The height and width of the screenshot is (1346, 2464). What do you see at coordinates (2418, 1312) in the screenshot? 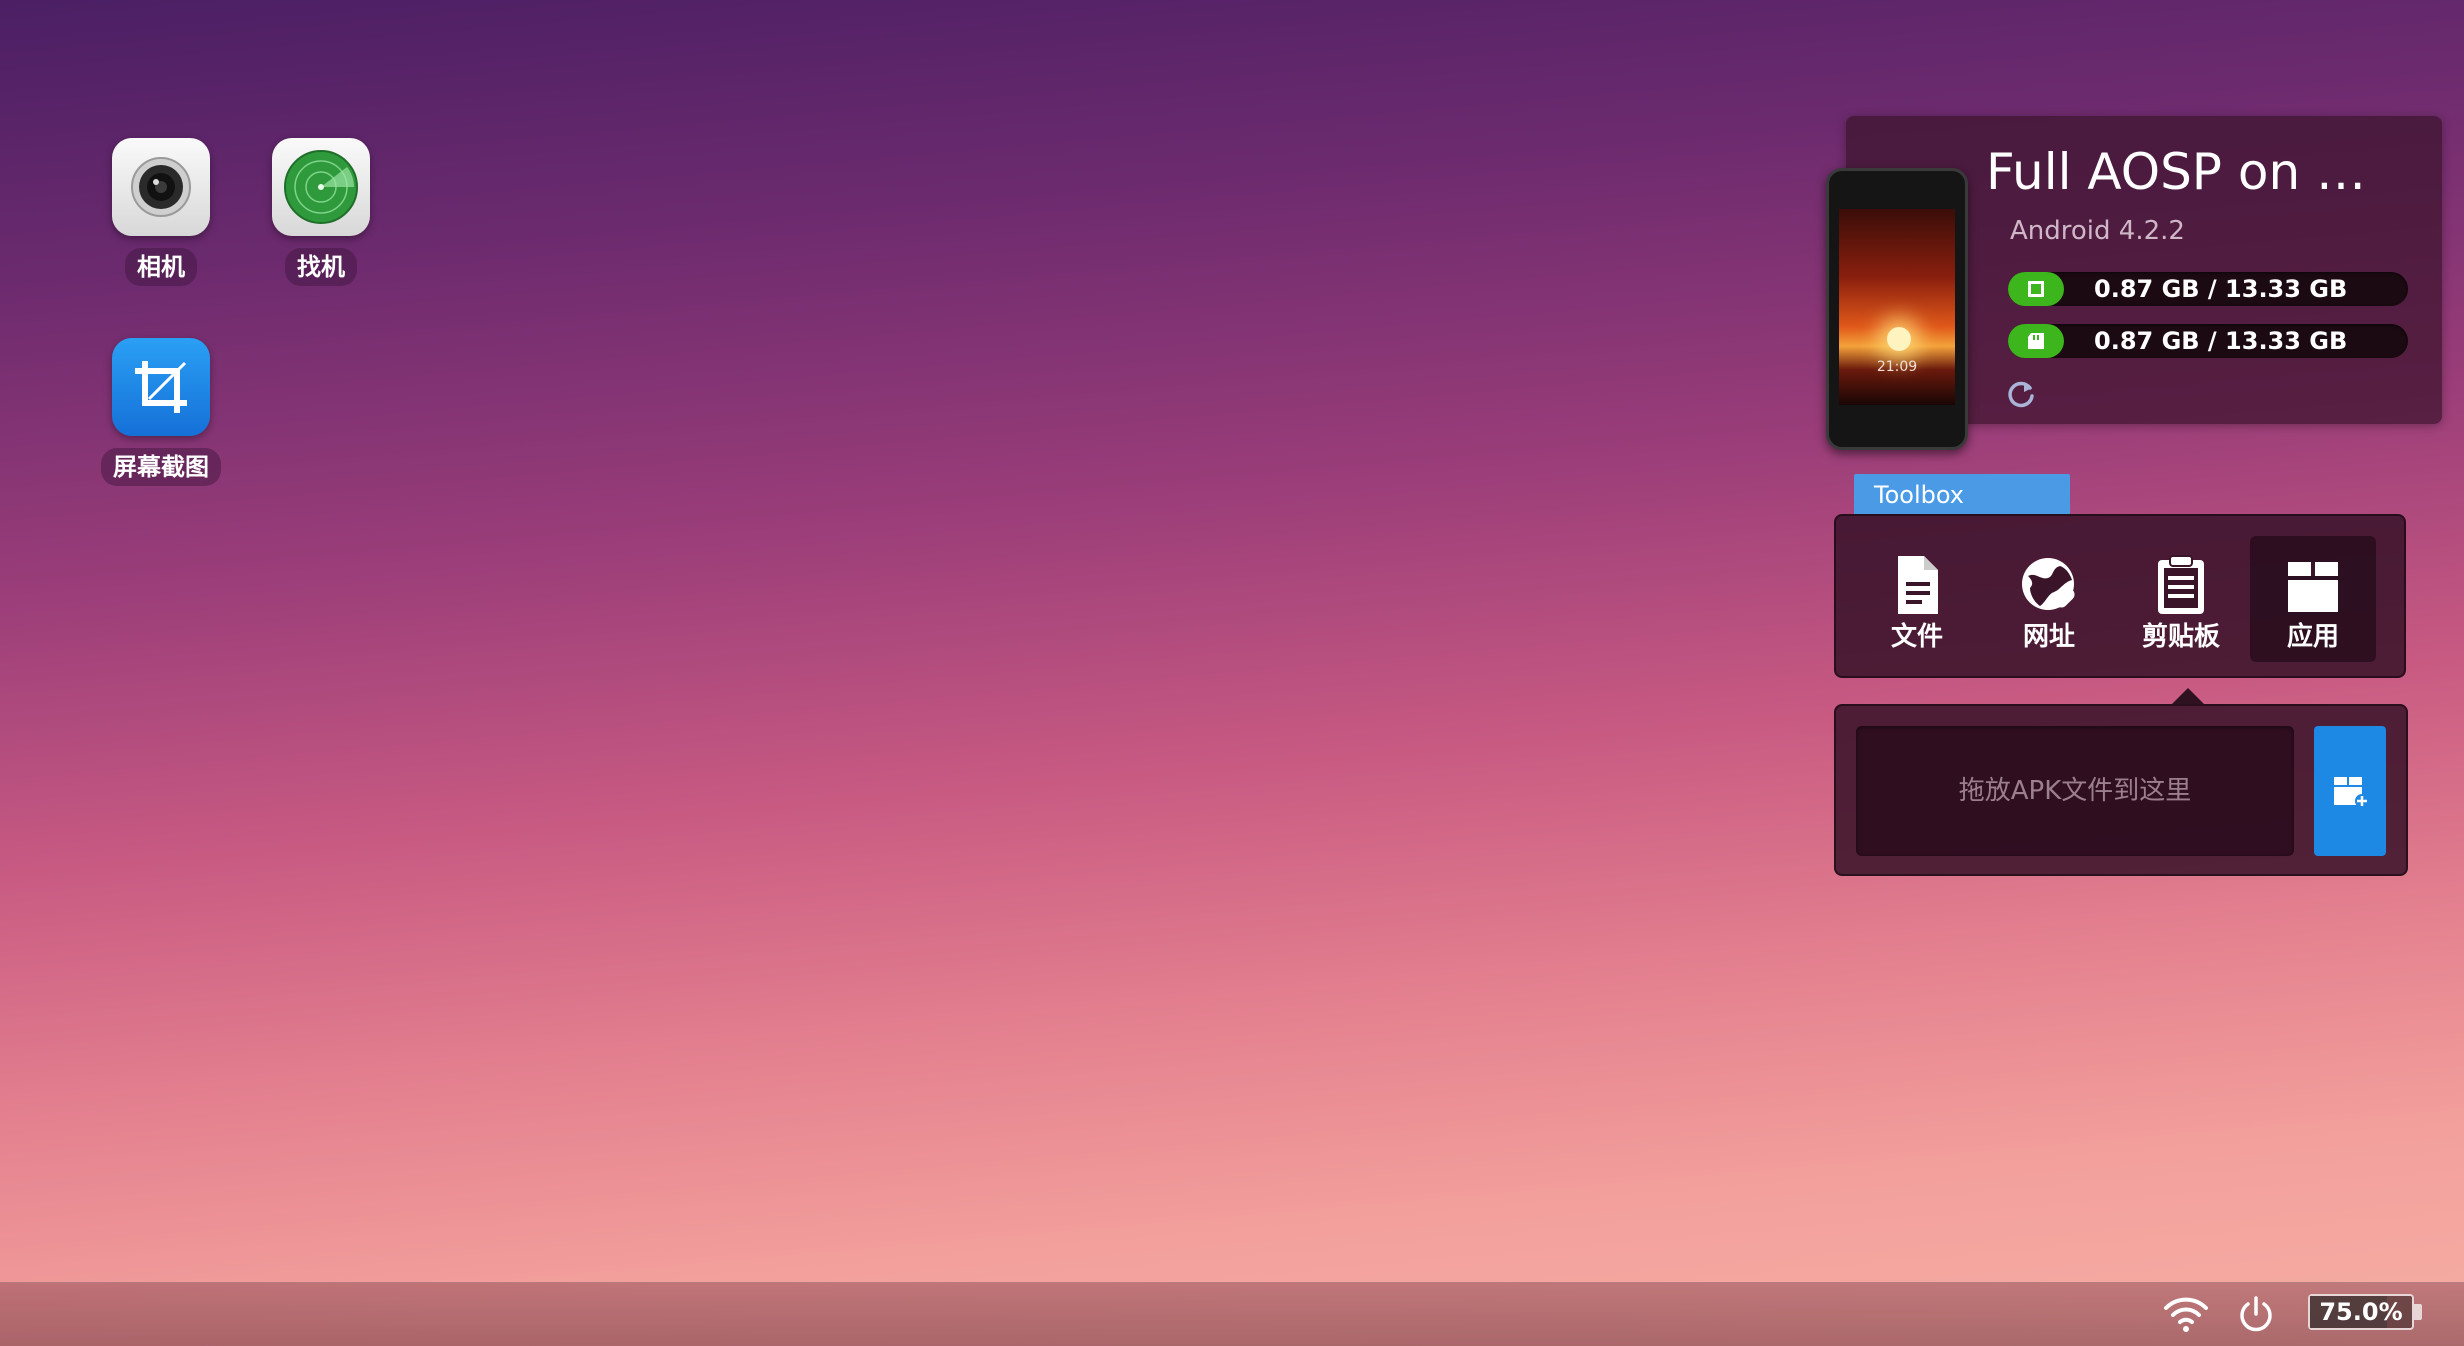
I see `battery-cap` at bounding box center [2418, 1312].